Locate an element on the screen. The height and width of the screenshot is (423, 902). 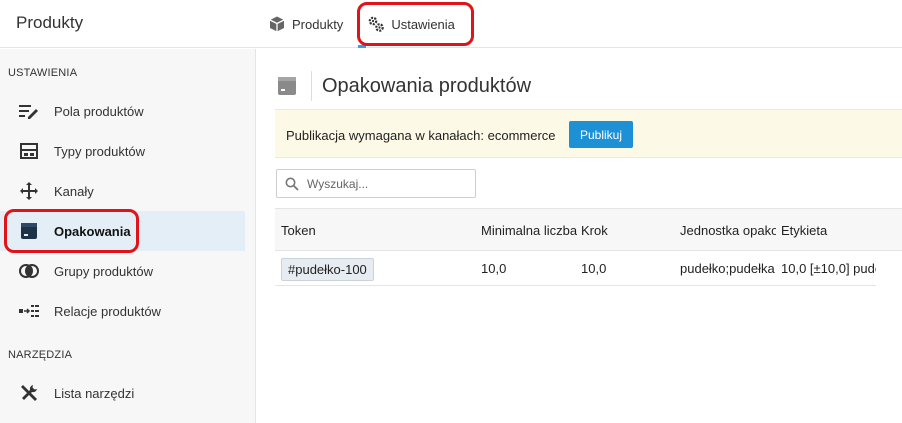
column-header-token: Token is located at coordinates (376, 230).